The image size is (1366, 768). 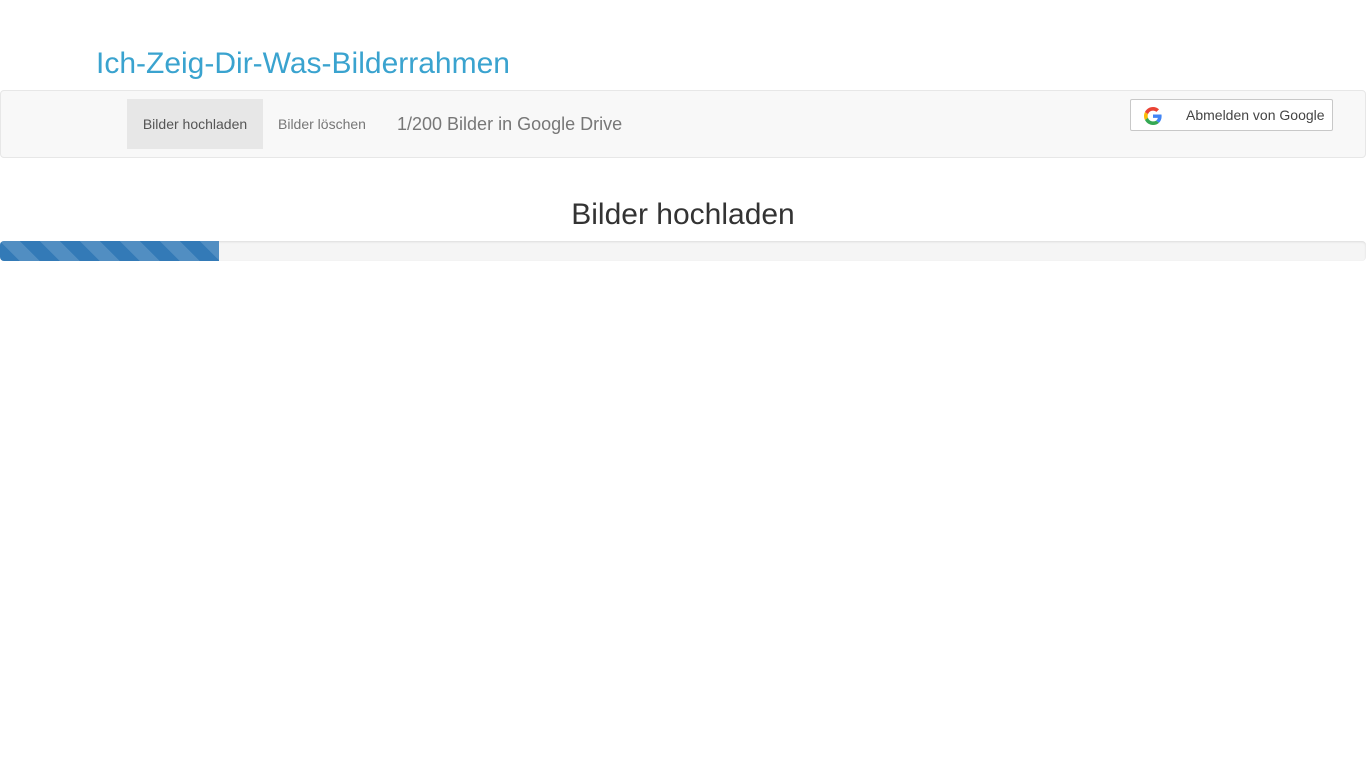 I want to click on page-heading: Bilder hochladen, so click(x=683, y=214).